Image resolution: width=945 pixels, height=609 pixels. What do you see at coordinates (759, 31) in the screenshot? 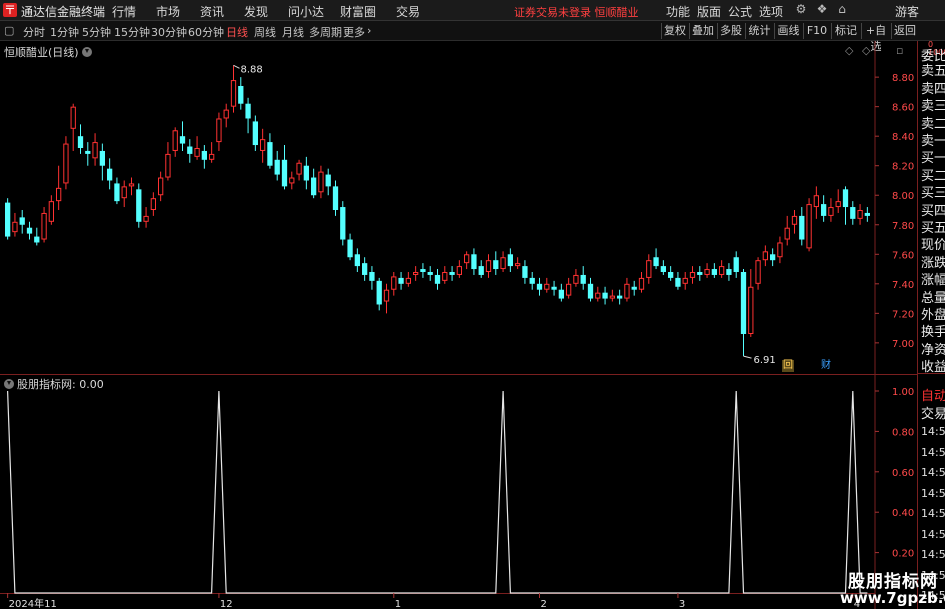
I see `stats-button: 统计` at bounding box center [759, 31].